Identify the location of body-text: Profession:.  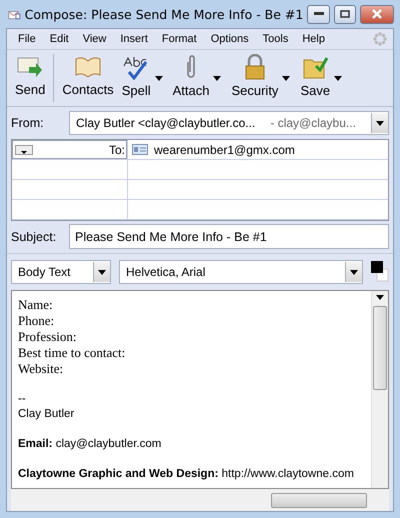
(48, 337).